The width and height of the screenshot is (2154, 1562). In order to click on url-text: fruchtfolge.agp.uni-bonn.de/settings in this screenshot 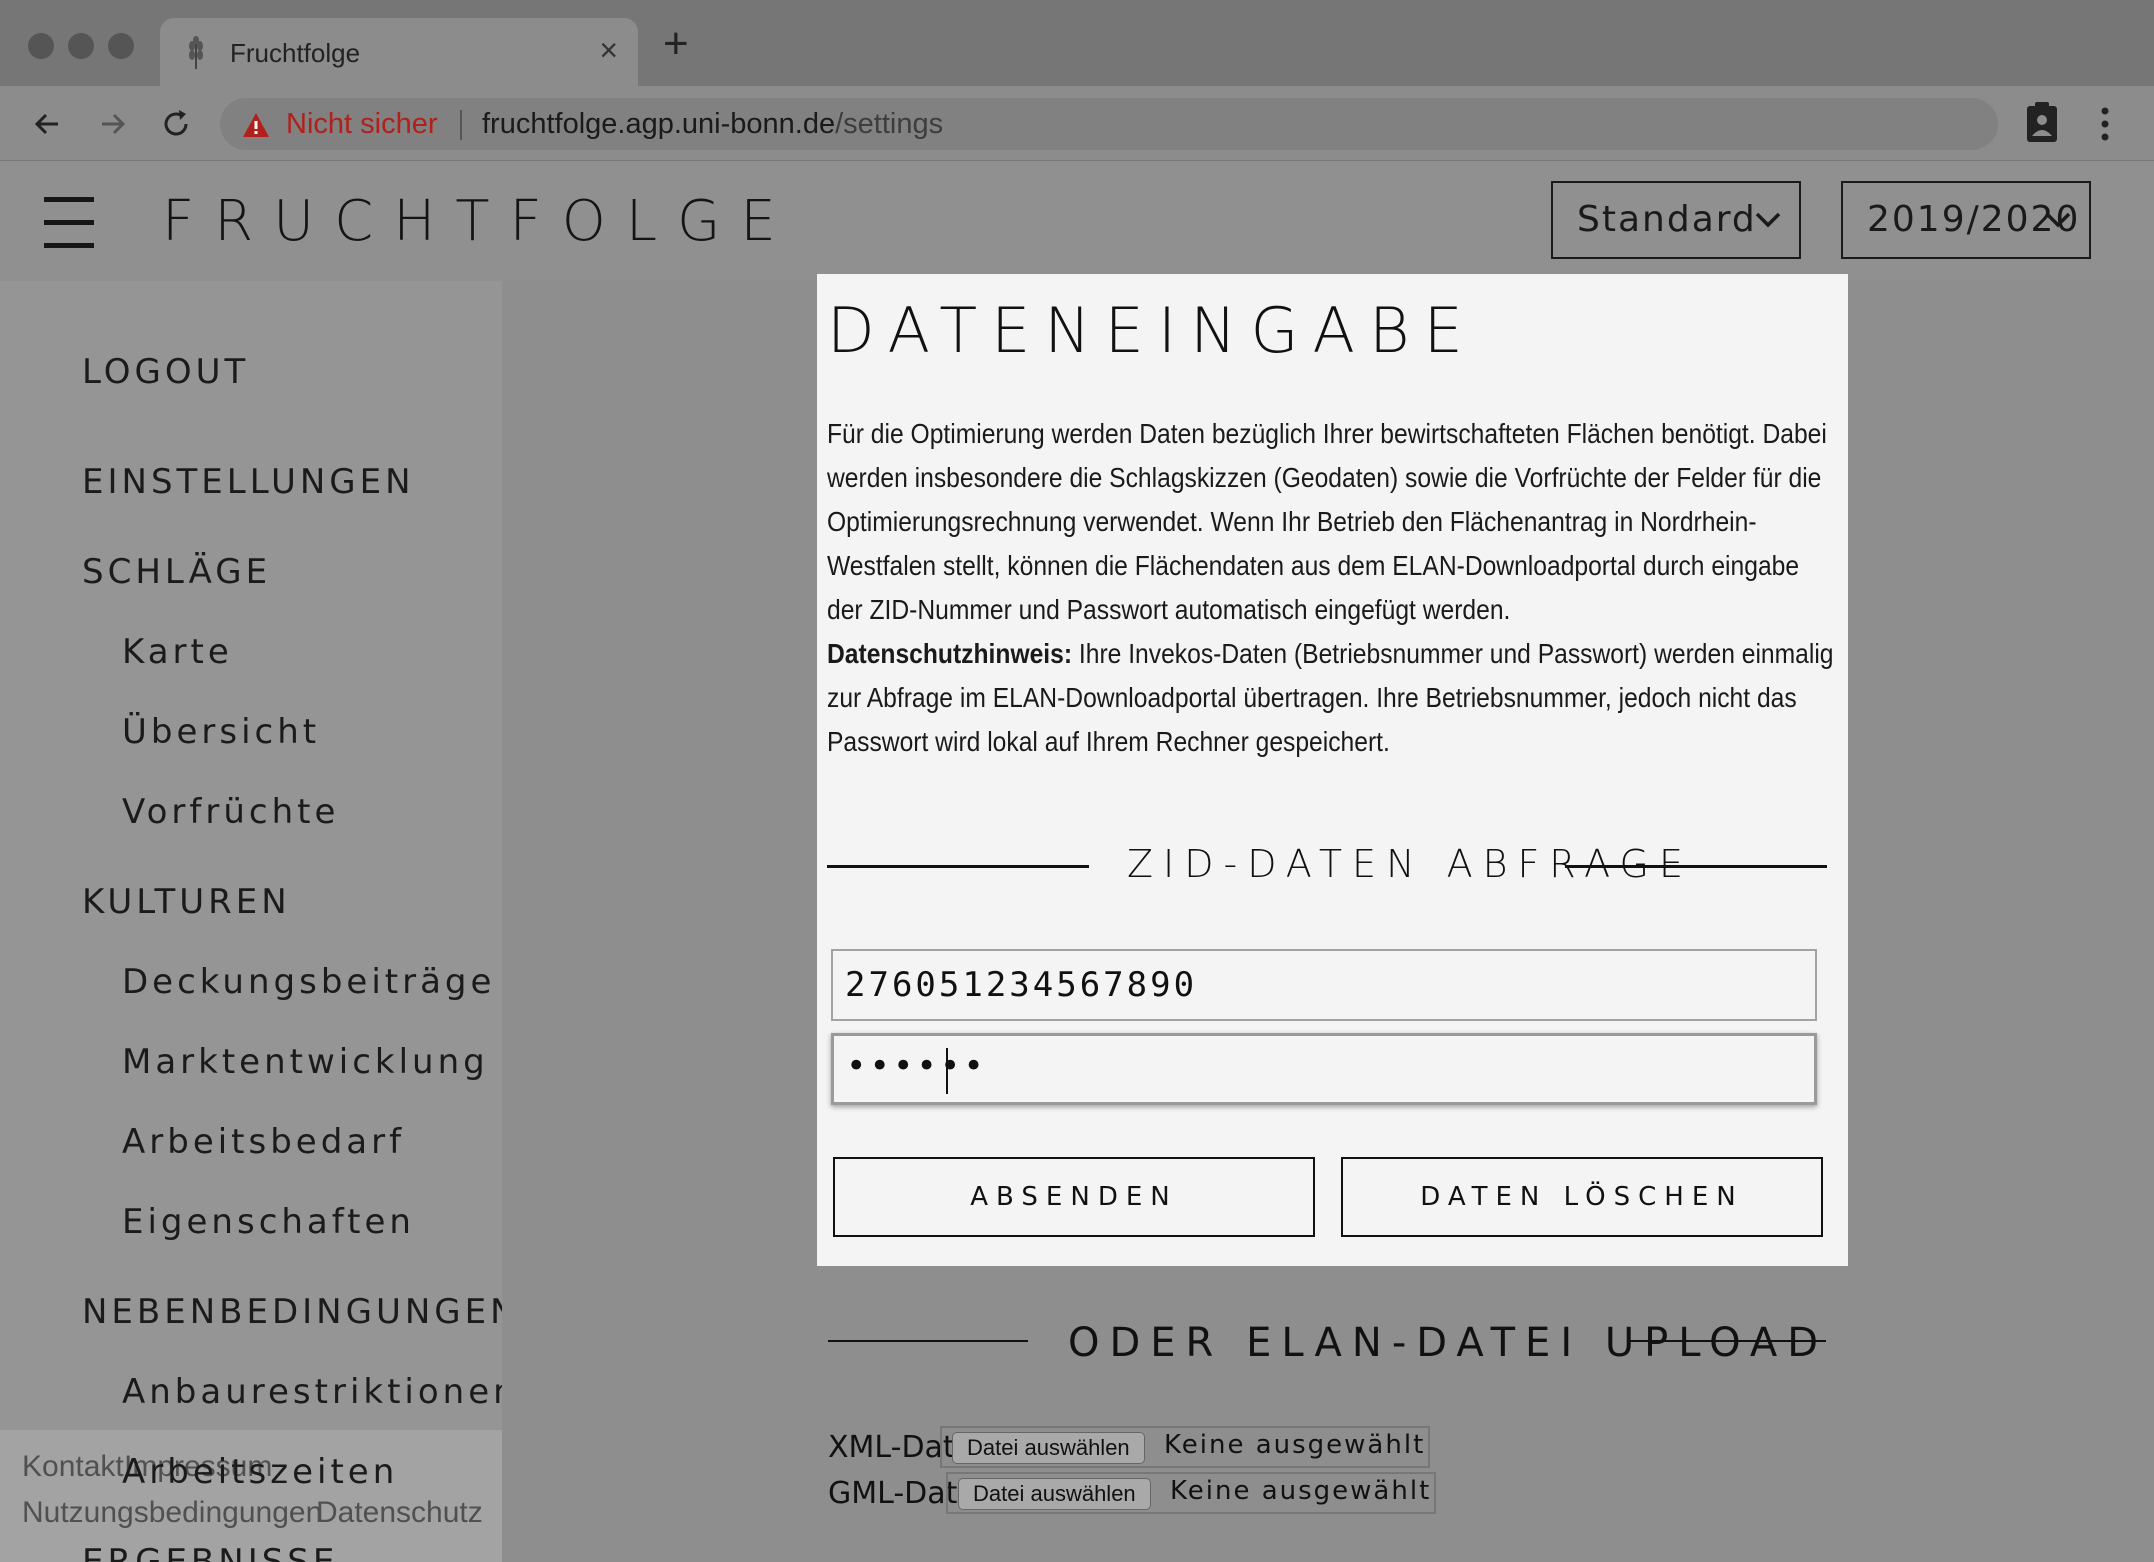, I will do `click(712, 124)`.